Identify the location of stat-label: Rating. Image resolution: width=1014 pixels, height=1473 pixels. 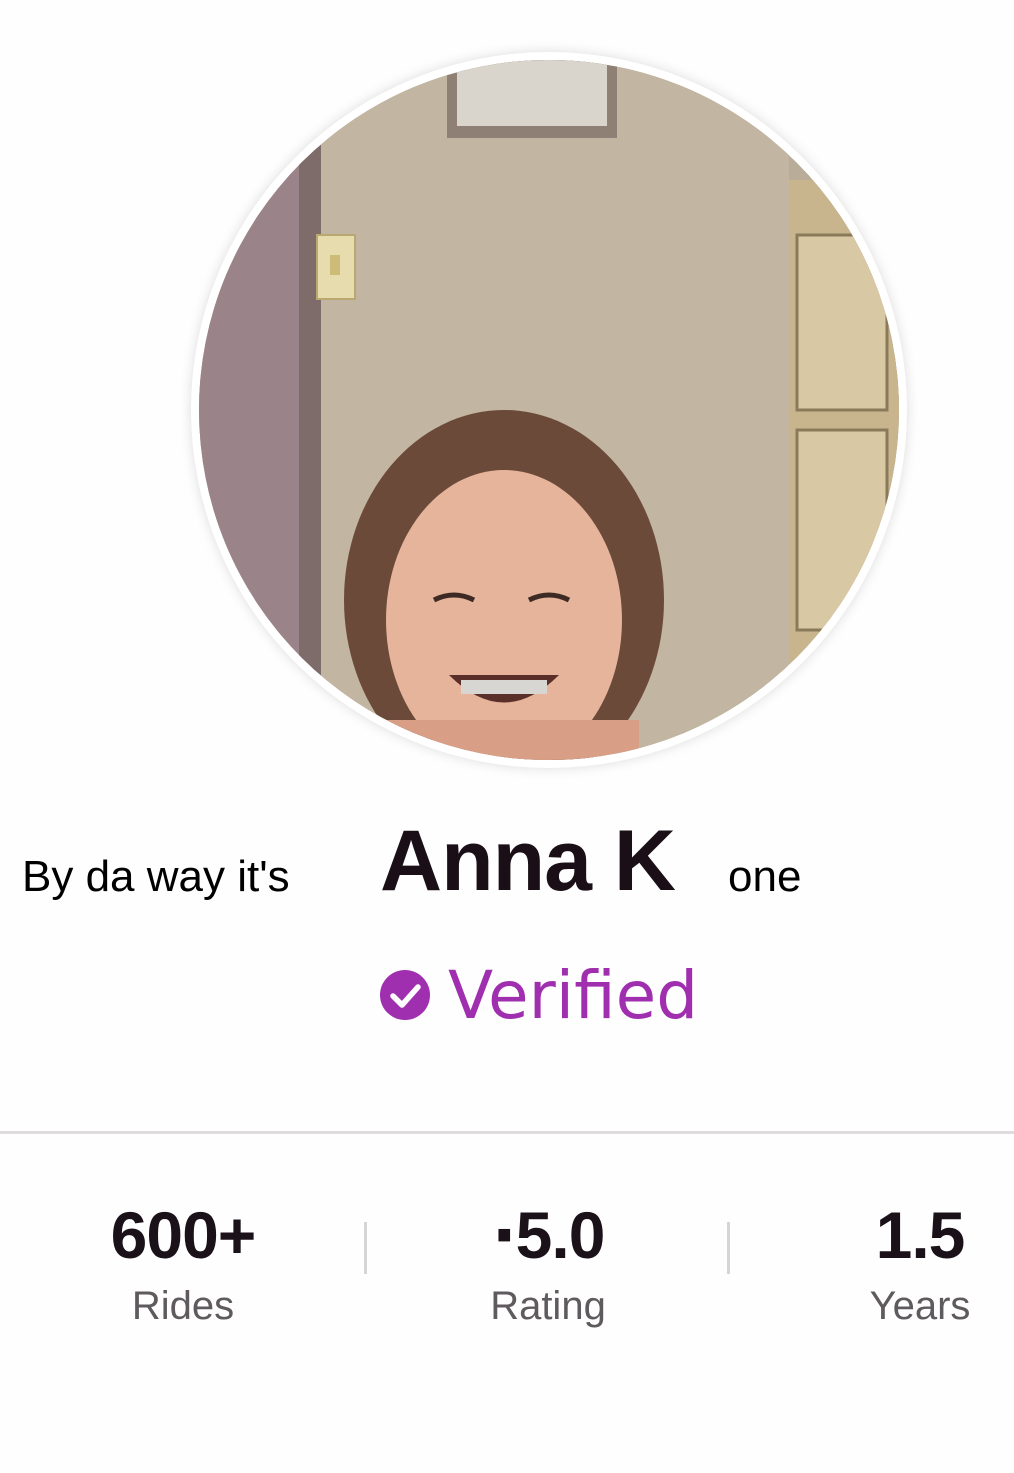
(548, 1306).